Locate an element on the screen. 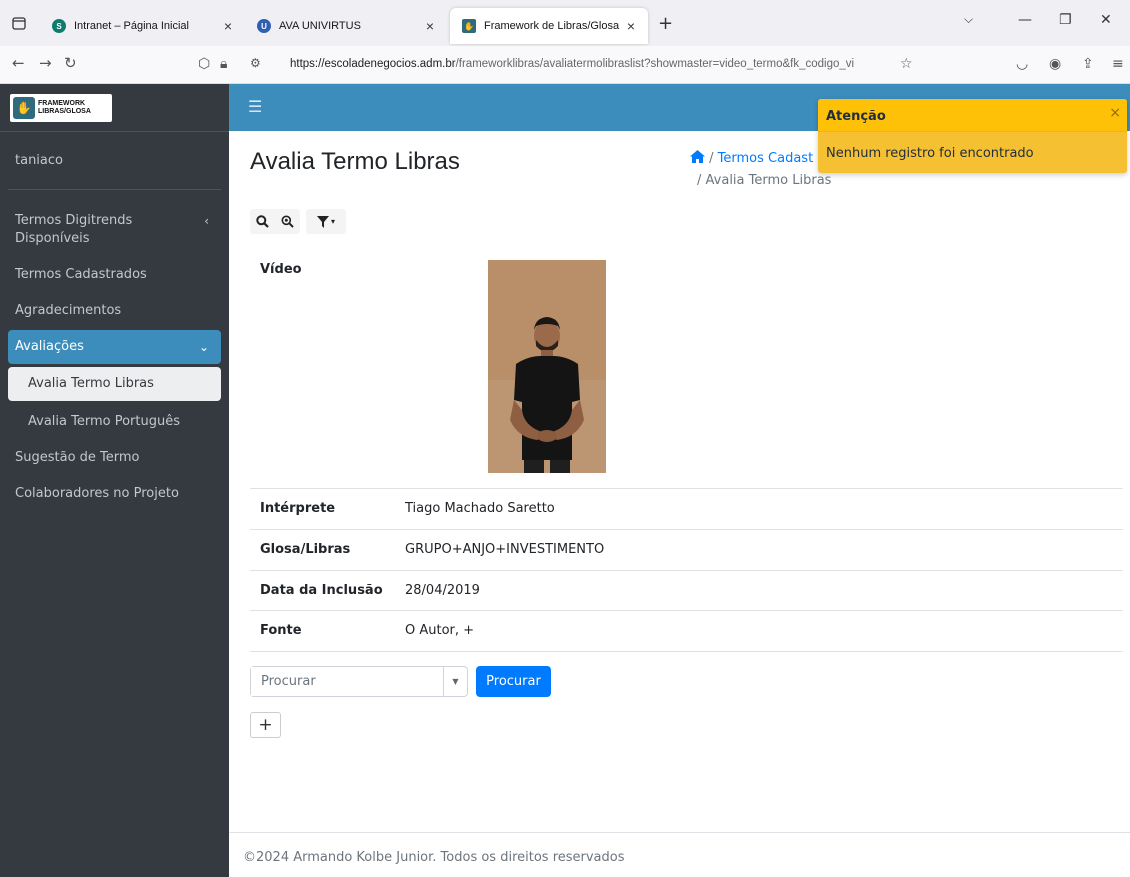 Image resolution: width=1130 pixels, height=877 pixels. filter-icon is located at coordinates (322, 221).